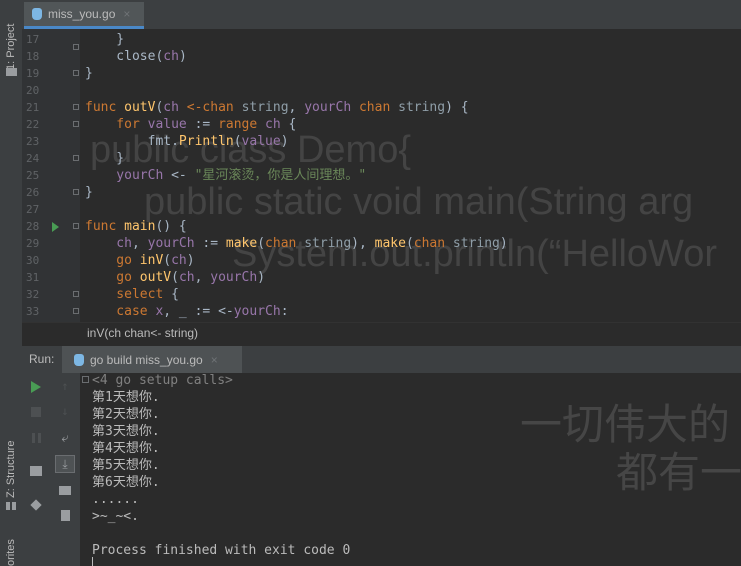 The image size is (741, 566). What do you see at coordinates (33, 294) in the screenshot?
I see `line-number: 32` at bounding box center [33, 294].